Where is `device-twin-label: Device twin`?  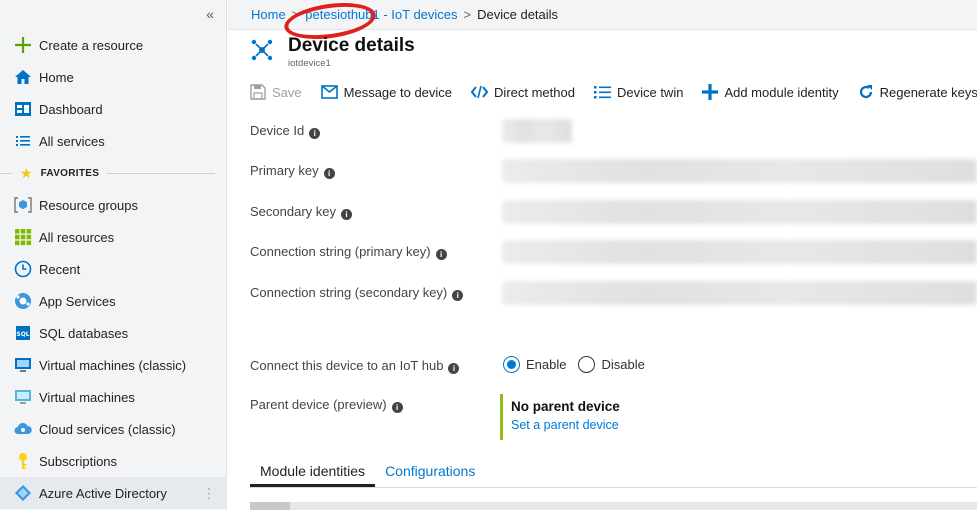 device-twin-label: Device twin is located at coordinates (650, 92).